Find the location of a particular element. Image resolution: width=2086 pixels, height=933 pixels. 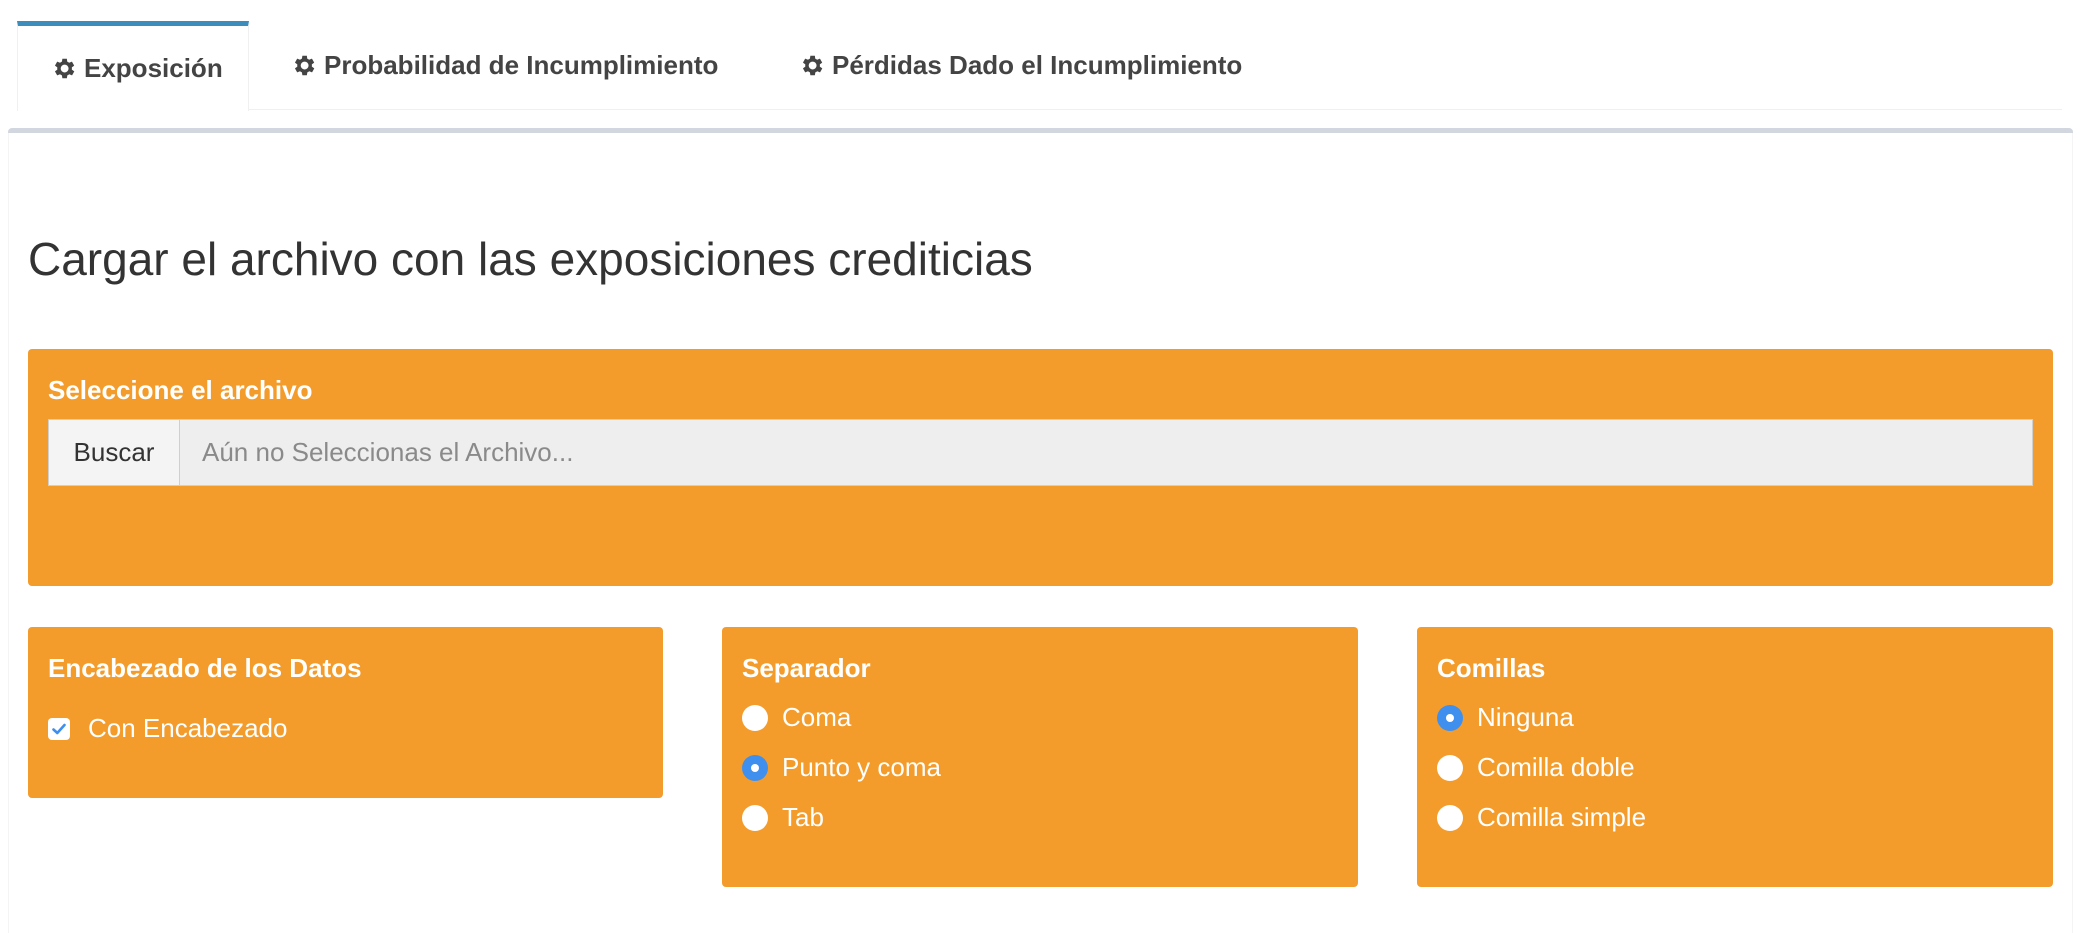

header-box-title: Encabezado de los Datos is located at coordinates (205, 668).